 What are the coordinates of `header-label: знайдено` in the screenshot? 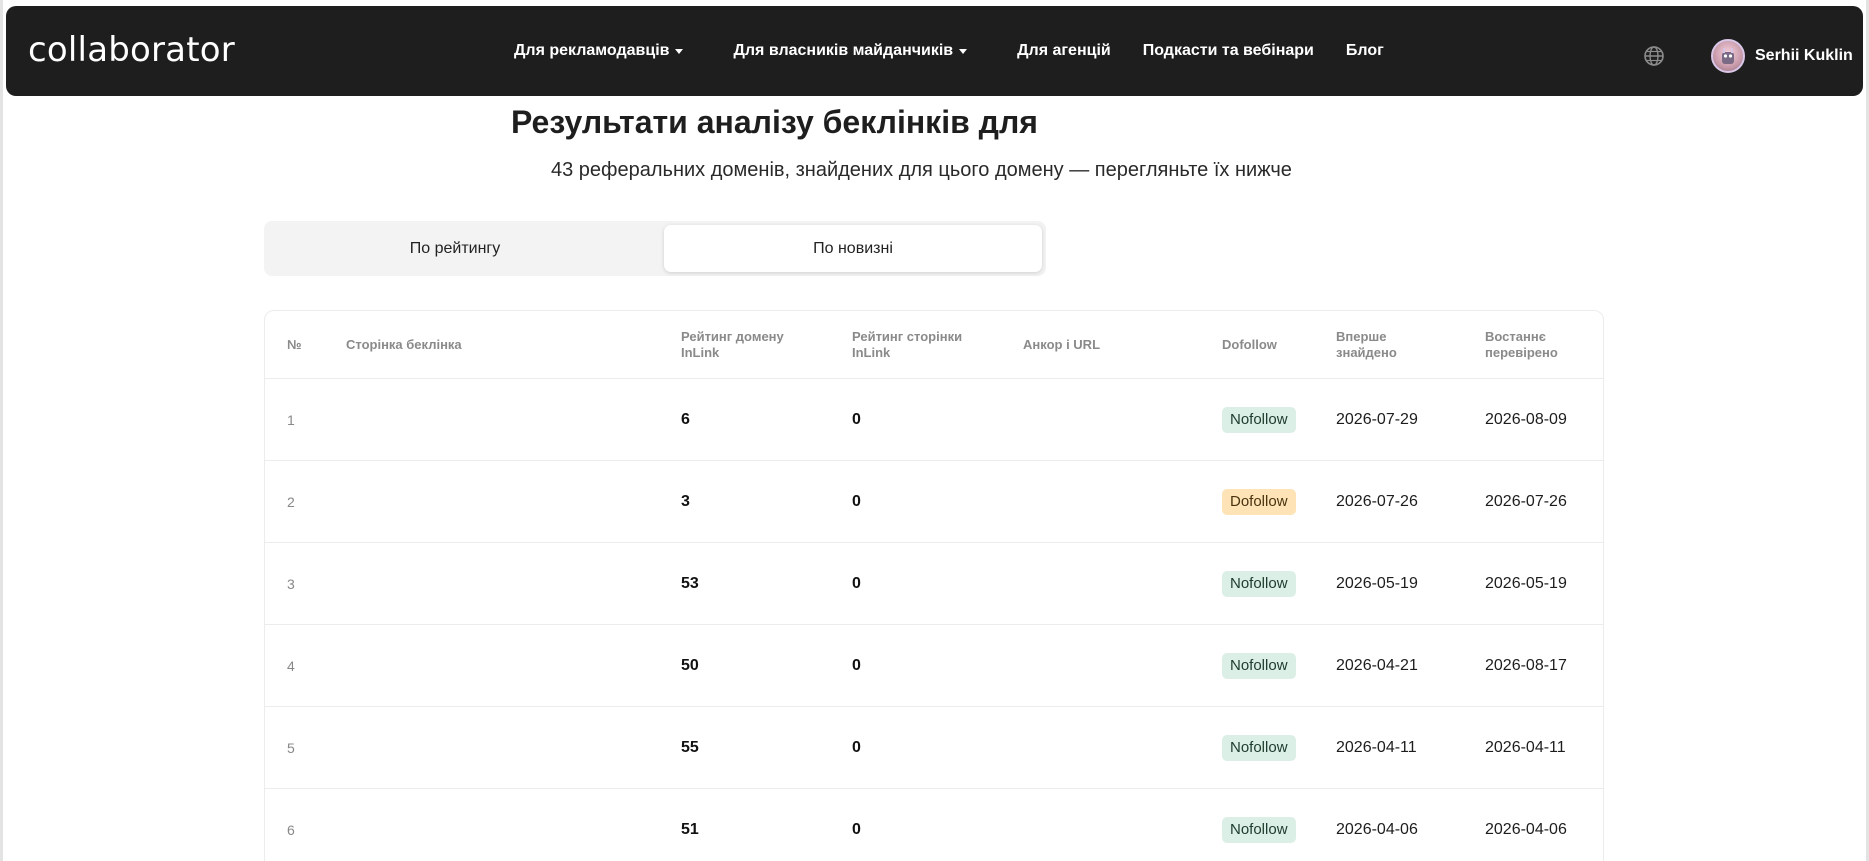 It's located at (1366, 352).